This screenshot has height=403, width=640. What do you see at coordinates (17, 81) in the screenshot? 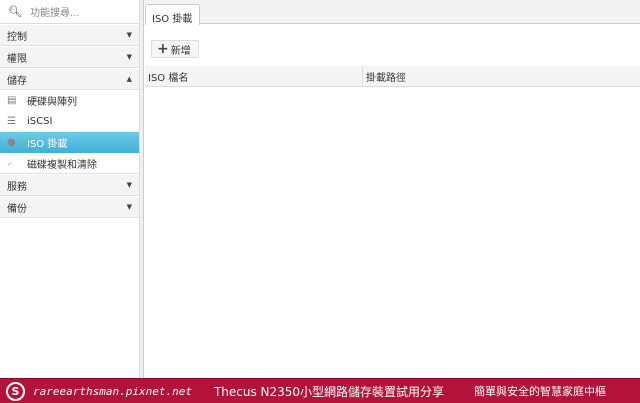
I see `group-label: 儲存` at bounding box center [17, 81].